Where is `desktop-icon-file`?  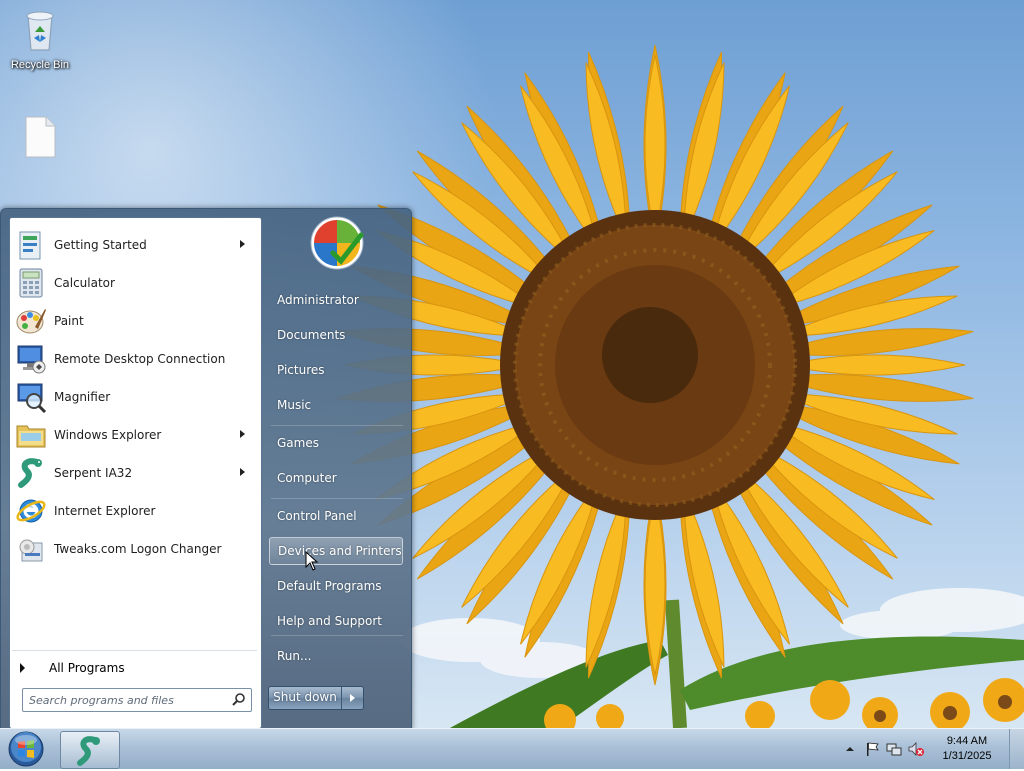 desktop-icon-file is located at coordinates (40, 138).